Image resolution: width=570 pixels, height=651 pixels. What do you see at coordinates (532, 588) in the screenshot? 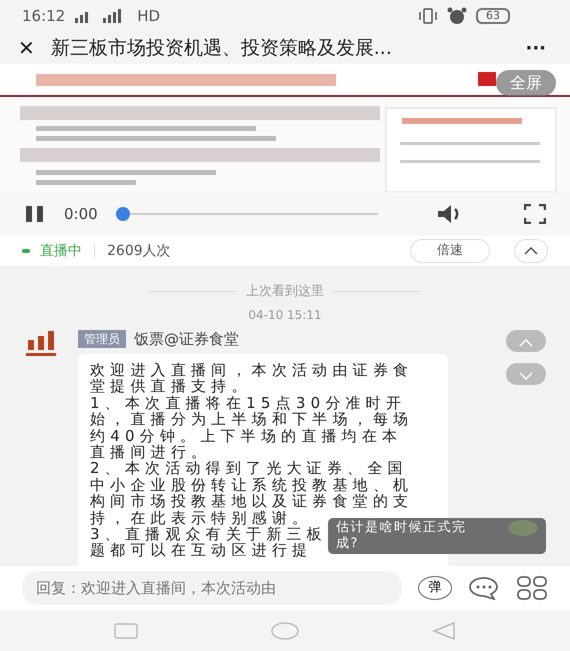
I see `grid-menu-icon` at bounding box center [532, 588].